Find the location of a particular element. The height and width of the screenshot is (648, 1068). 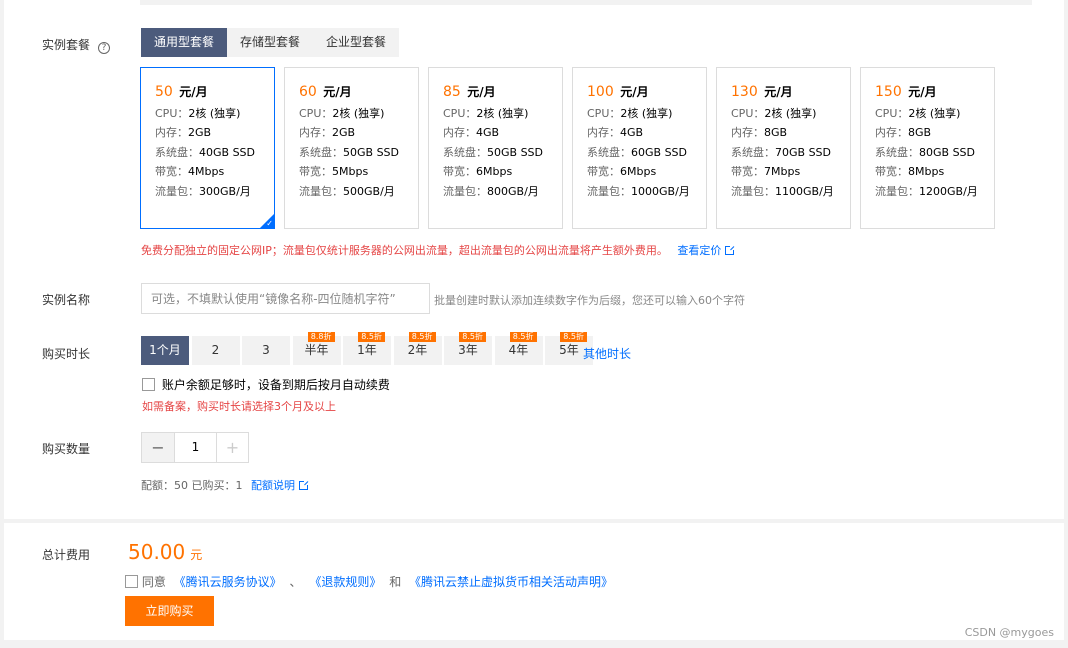

duration-label: 购买时长 is located at coordinates (66, 354).